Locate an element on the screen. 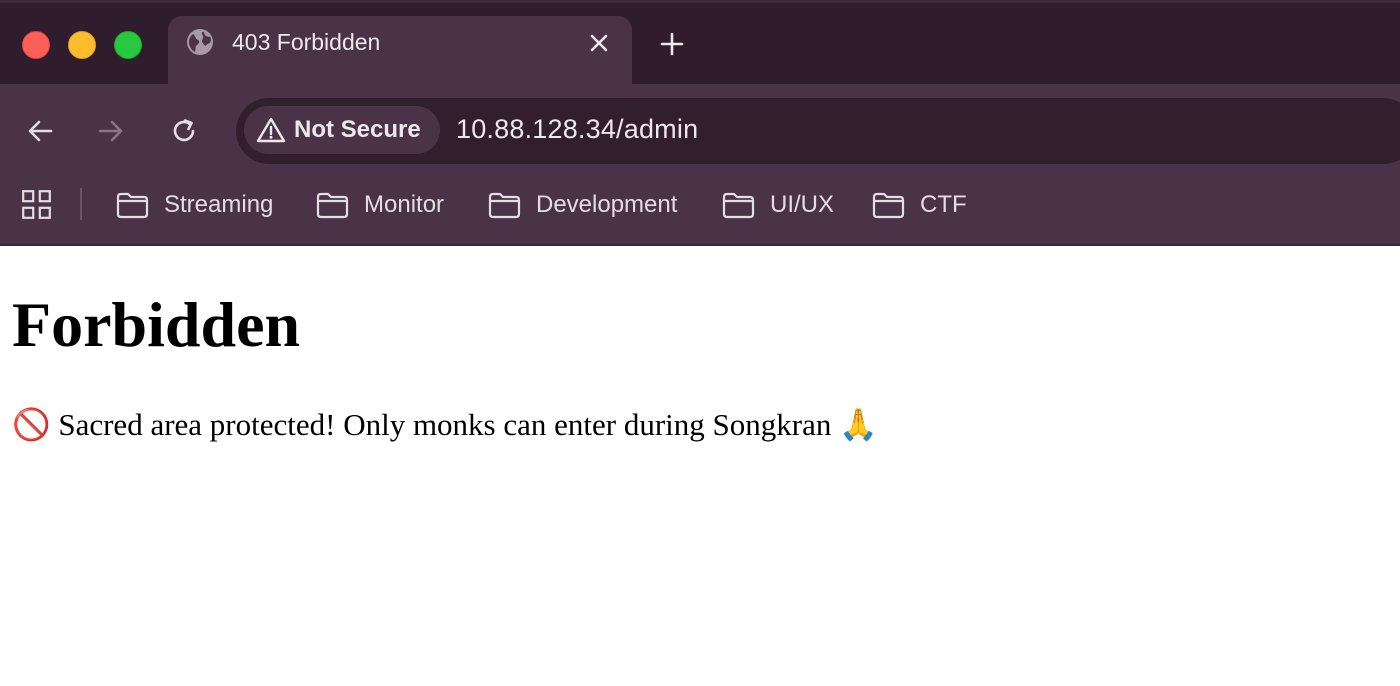 The height and width of the screenshot is (686, 1400). tab-title: 403 Forbidden is located at coordinates (306, 42).